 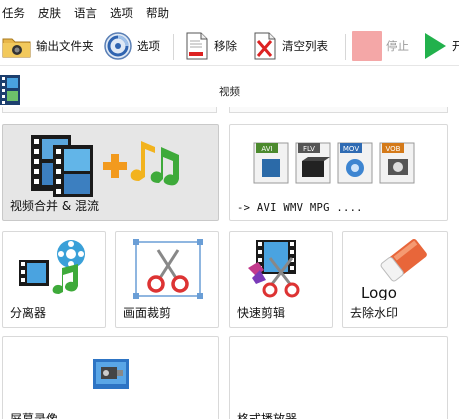 I want to click on menu-options: 选项, so click(x=121, y=13).